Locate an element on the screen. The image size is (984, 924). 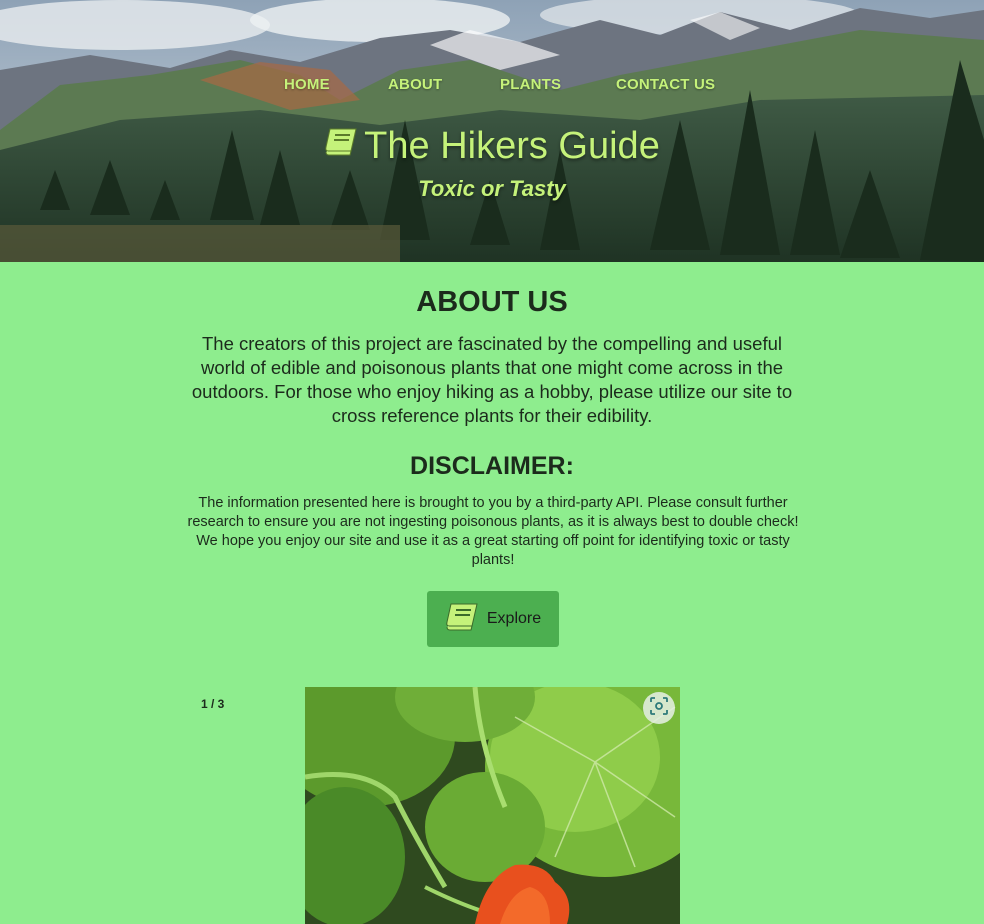
nav-about-link: ABOUT is located at coordinates (415, 84).